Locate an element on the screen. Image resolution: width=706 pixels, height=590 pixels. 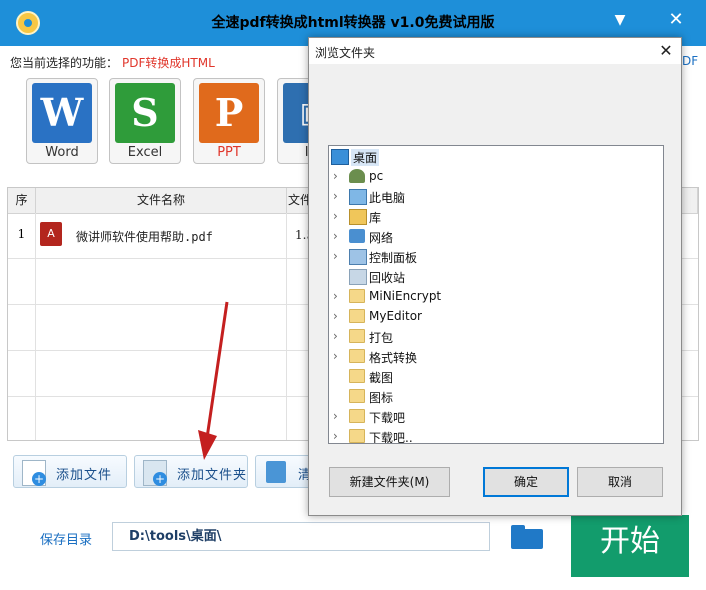
library-icon is located at coordinates (358, 217).